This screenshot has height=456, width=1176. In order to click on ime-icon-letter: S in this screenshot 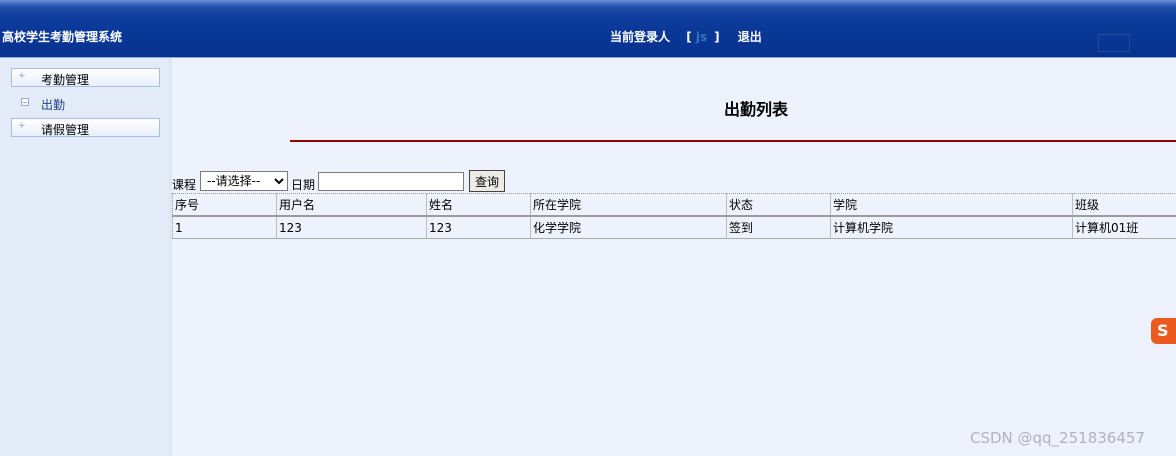, I will do `click(1163, 330)`.